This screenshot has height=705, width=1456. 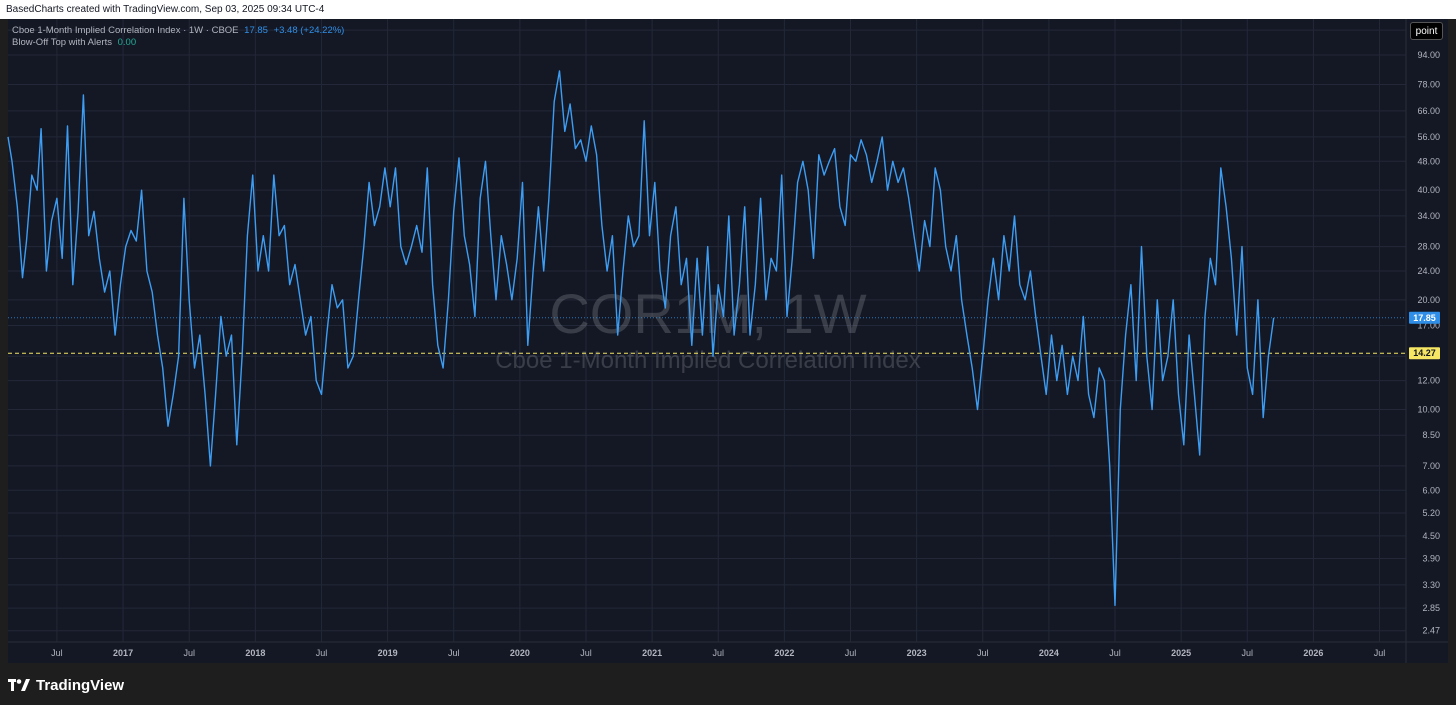 I want to click on x-tick-label: 2024, so click(x=1049, y=653).